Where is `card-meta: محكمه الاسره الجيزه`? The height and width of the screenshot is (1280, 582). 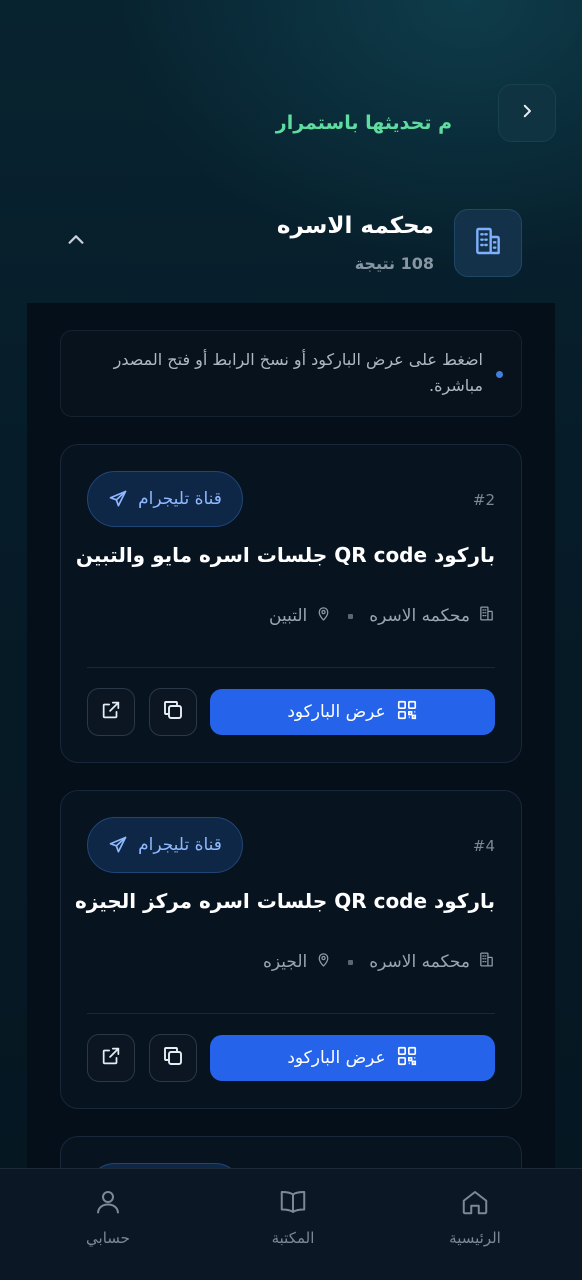
card-meta: محكمه الاسره الجيزه is located at coordinates (379, 962).